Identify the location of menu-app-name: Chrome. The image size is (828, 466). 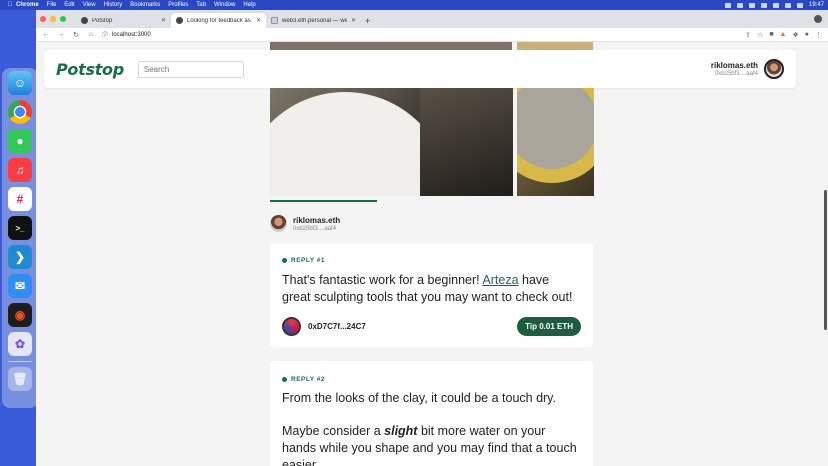
(27, 5).